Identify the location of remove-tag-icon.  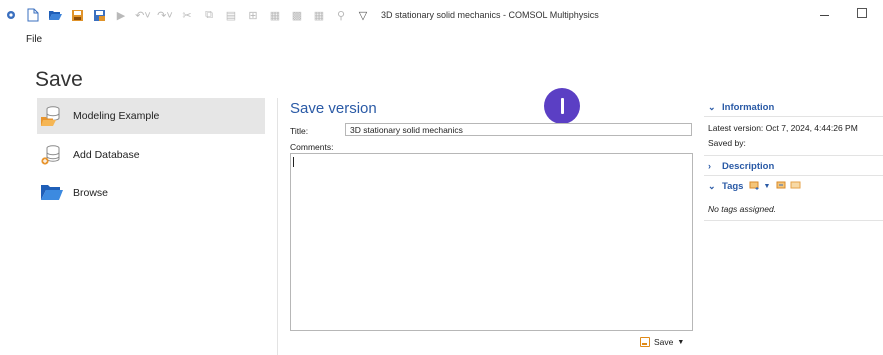
(796, 186).